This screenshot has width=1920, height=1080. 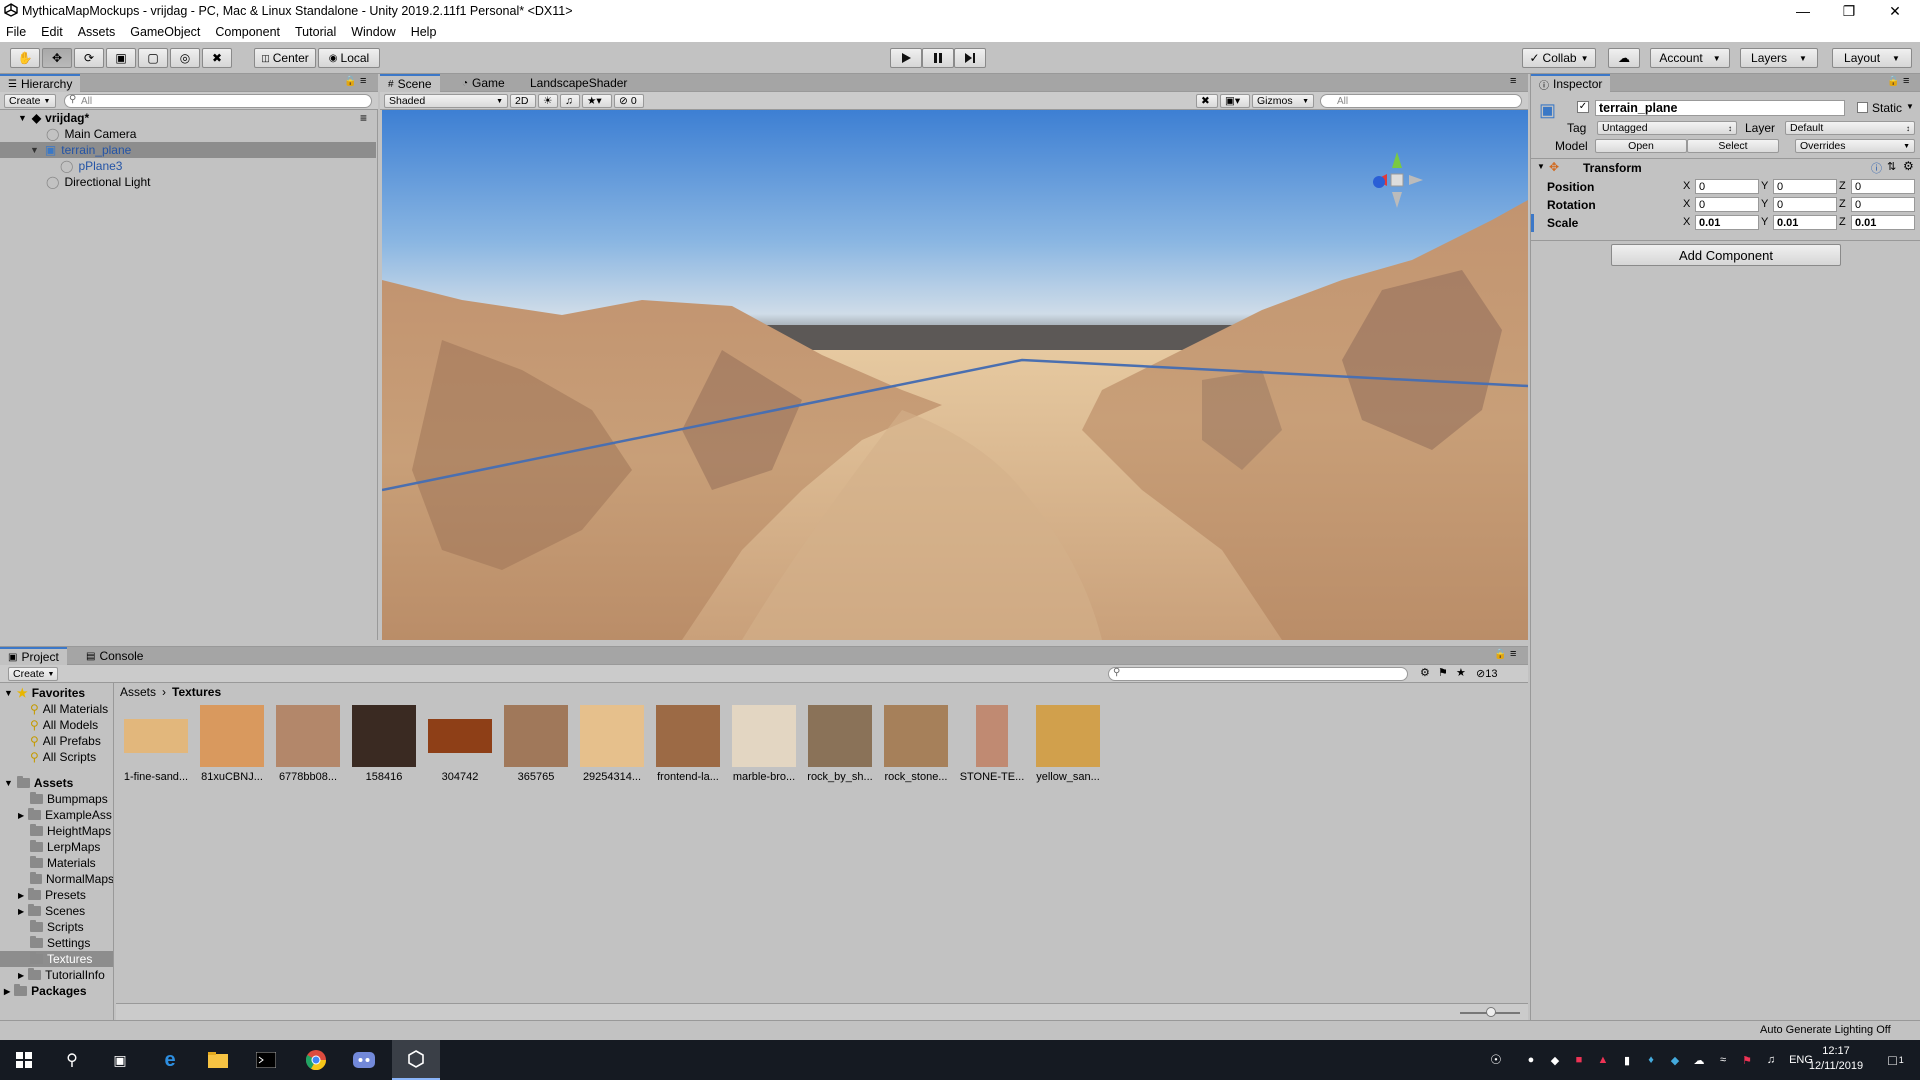 What do you see at coordinates (56, 991) in the screenshot?
I see `packages-header: ▶ Packages` at bounding box center [56, 991].